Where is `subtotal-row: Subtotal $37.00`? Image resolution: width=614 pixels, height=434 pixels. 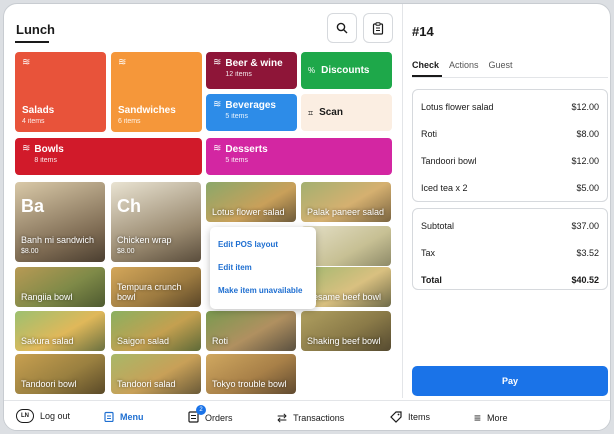
subtotal-row: Subtotal $37.00 is located at coordinates (510, 225).